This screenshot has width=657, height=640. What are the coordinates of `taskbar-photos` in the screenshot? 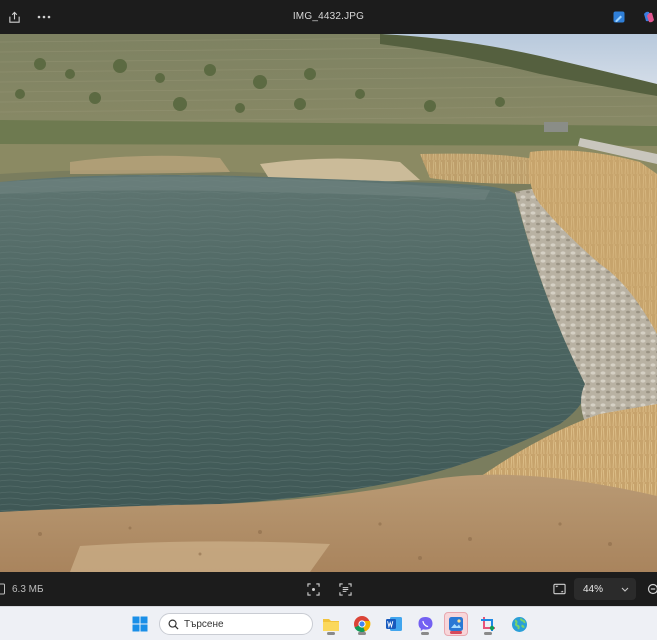 It's located at (456, 624).